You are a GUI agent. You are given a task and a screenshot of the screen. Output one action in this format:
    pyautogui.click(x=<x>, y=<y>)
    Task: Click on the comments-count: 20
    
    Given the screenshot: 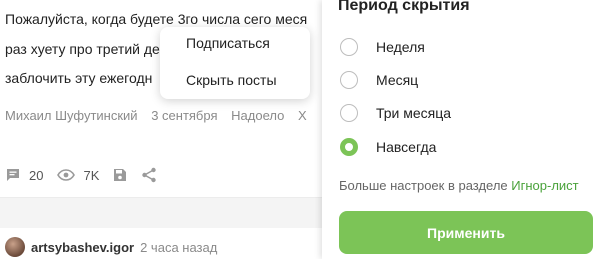 What is the action you would take?
    pyautogui.click(x=36, y=175)
    